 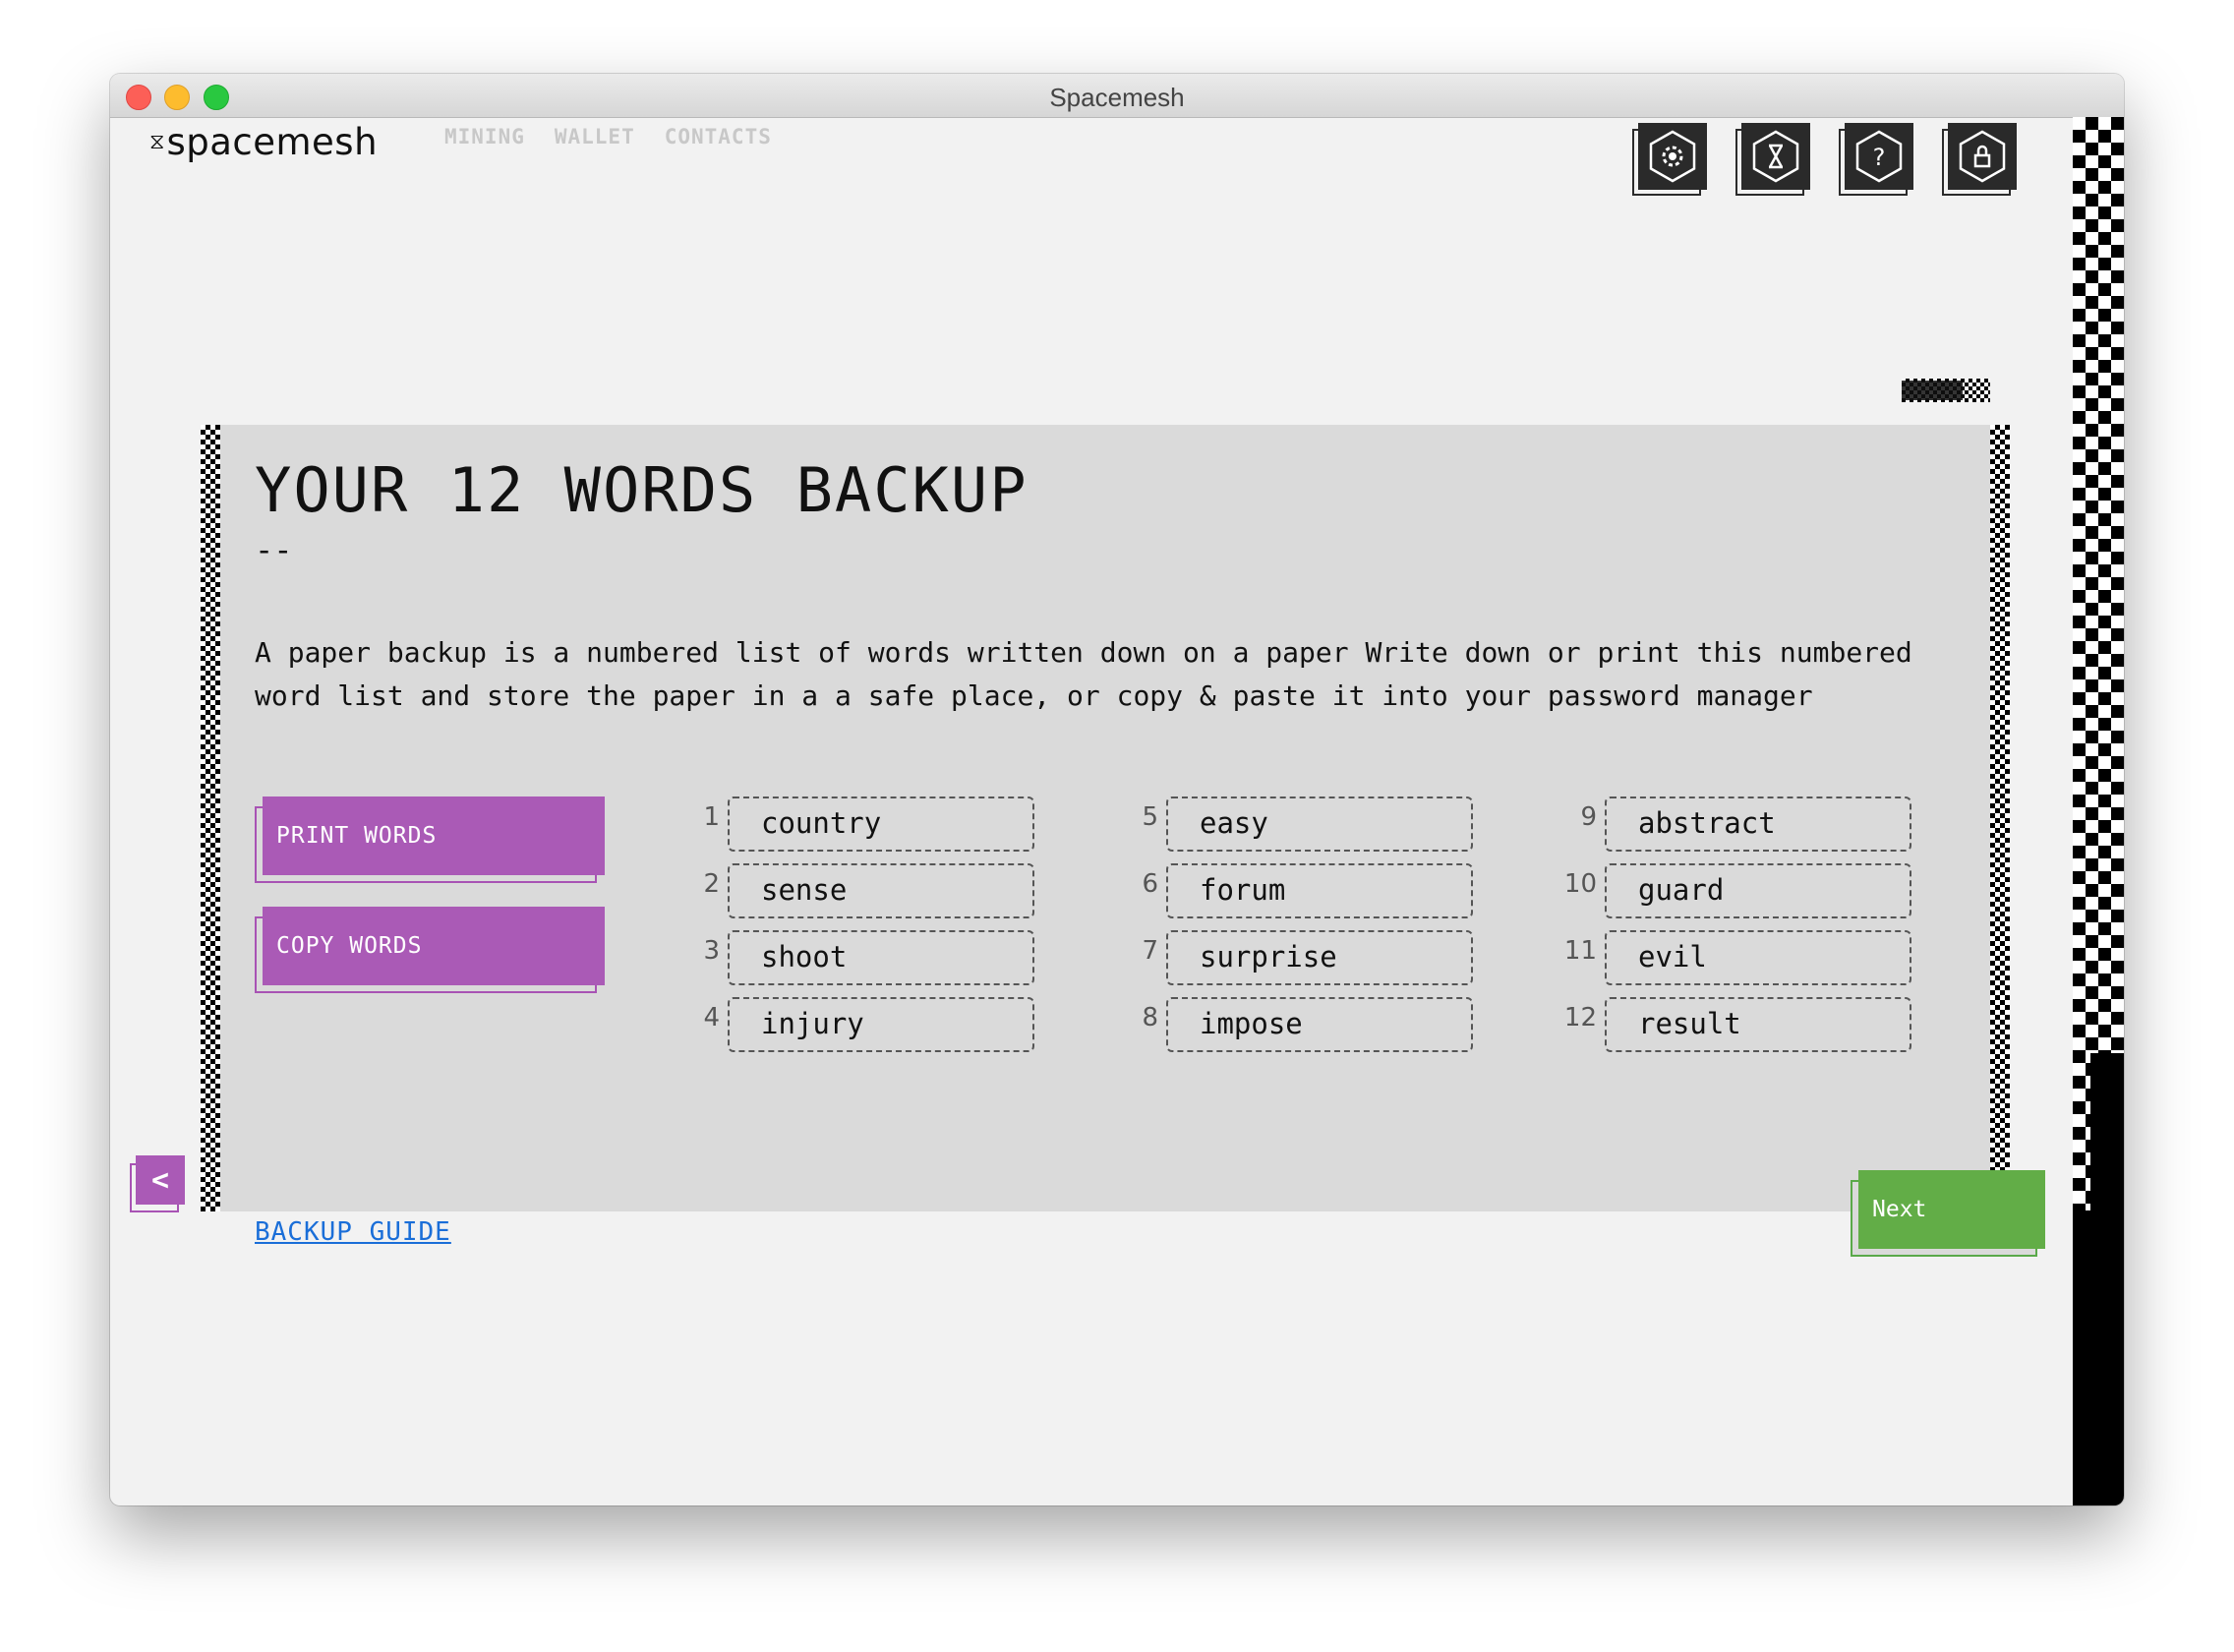 I want to click on word-box: injury, so click(x=881, y=1024).